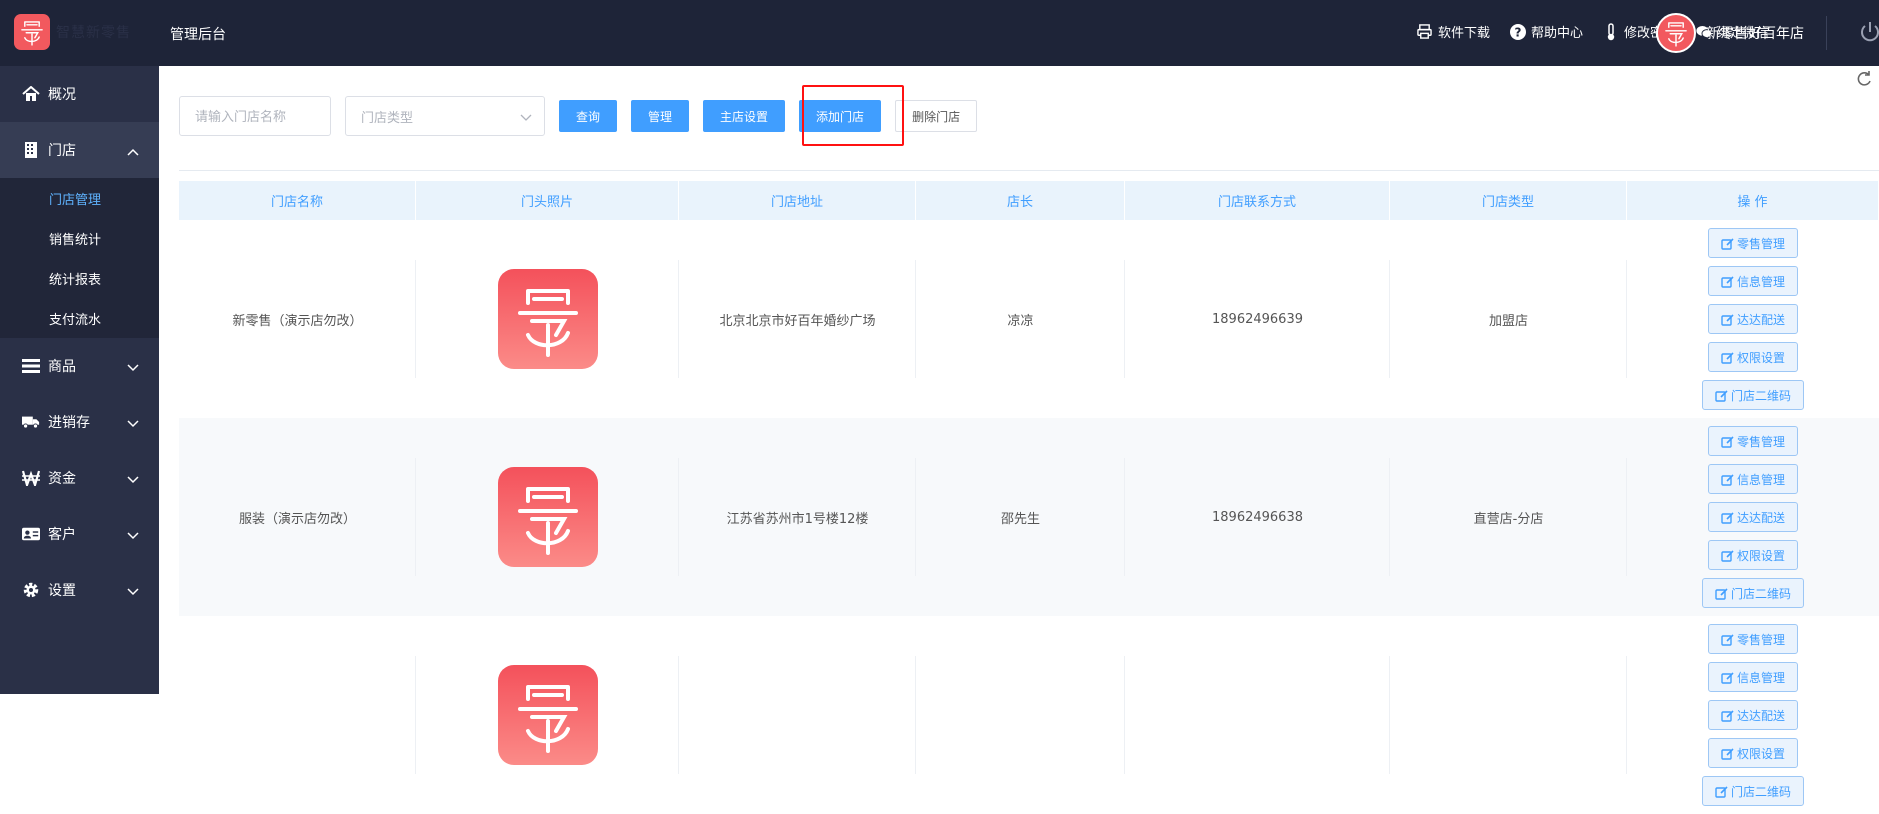 This screenshot has width=1879, height=814. I want to click on user-name: 新零售好百年店, so click(1755, 34).